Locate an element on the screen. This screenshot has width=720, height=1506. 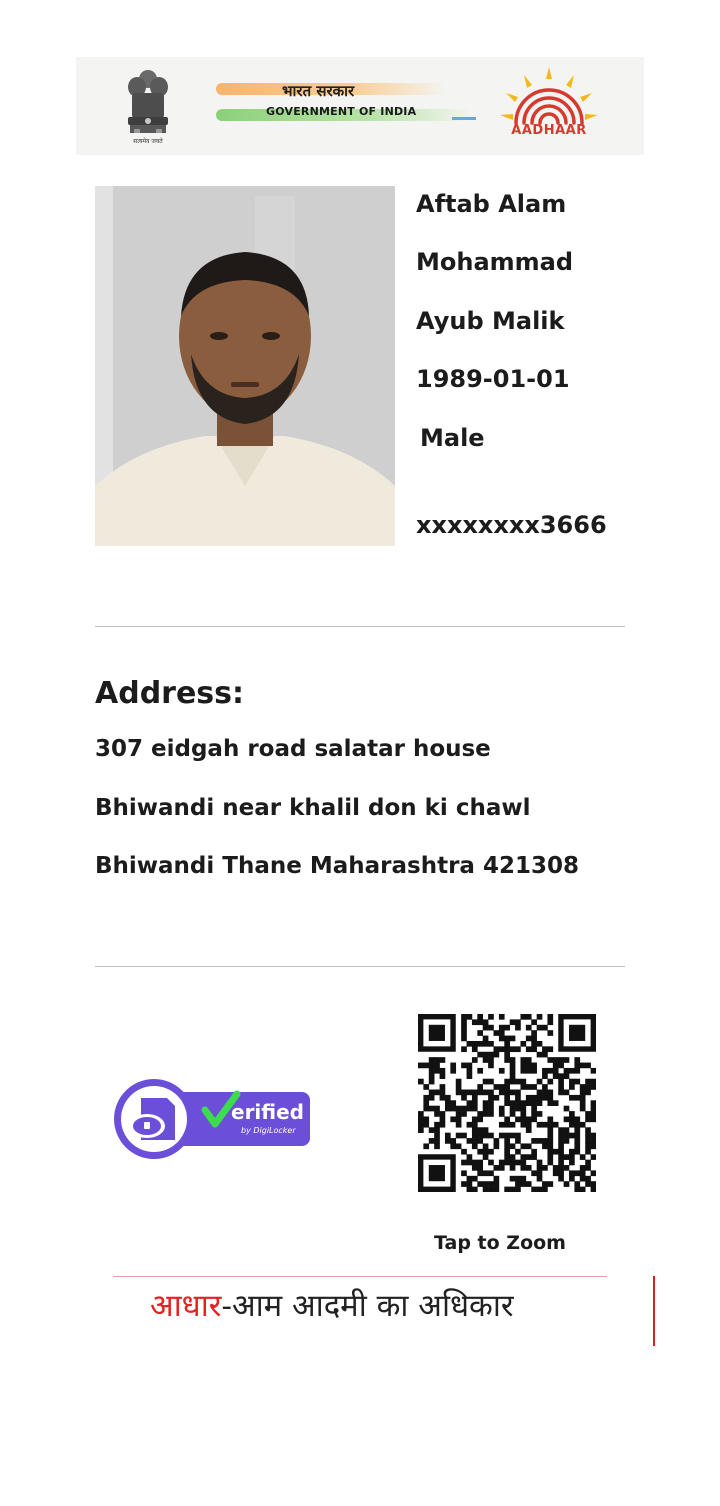
address-heading: Address: is located at coordinates (170, 693).